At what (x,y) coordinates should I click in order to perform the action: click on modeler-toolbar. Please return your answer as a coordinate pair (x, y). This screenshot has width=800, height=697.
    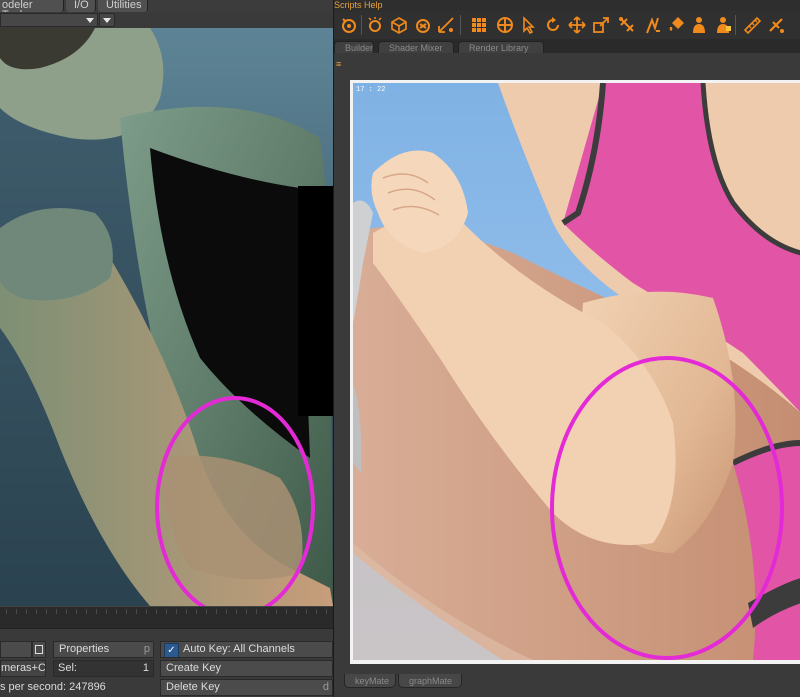
    Looking at the image, I should click on (166, 20).